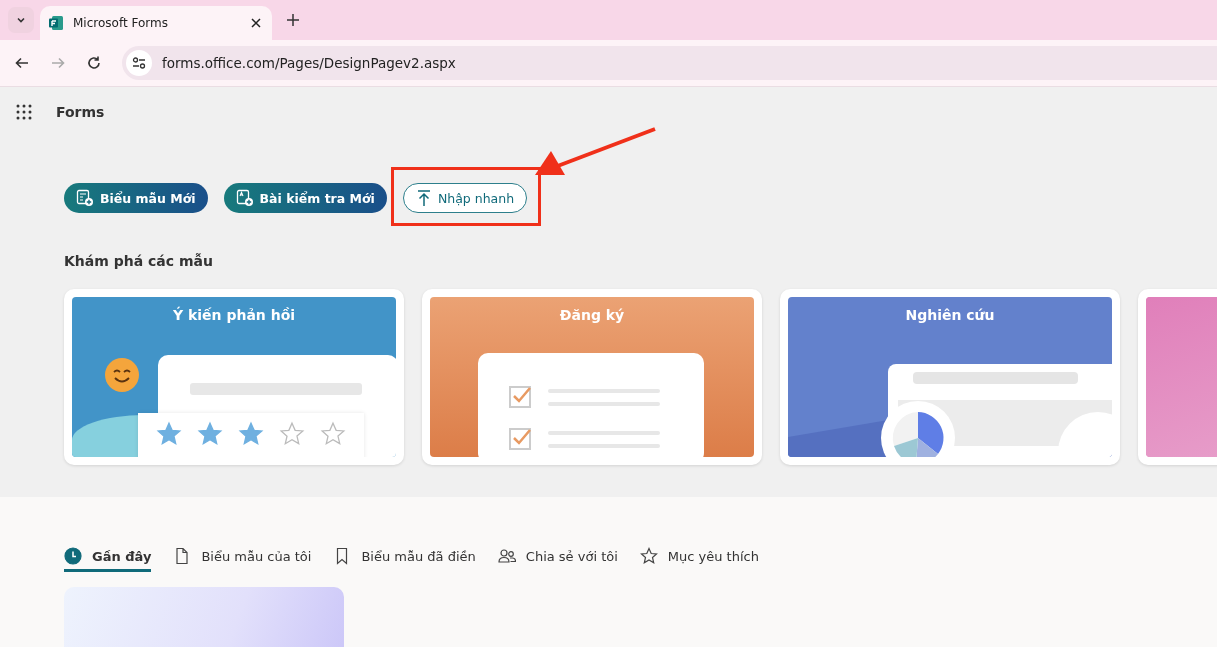 This screenshot has width=1217, height=647. I want to click on url-text: forms.office.com/Pages/DesignPagev2.aspx, so click(309, 63).